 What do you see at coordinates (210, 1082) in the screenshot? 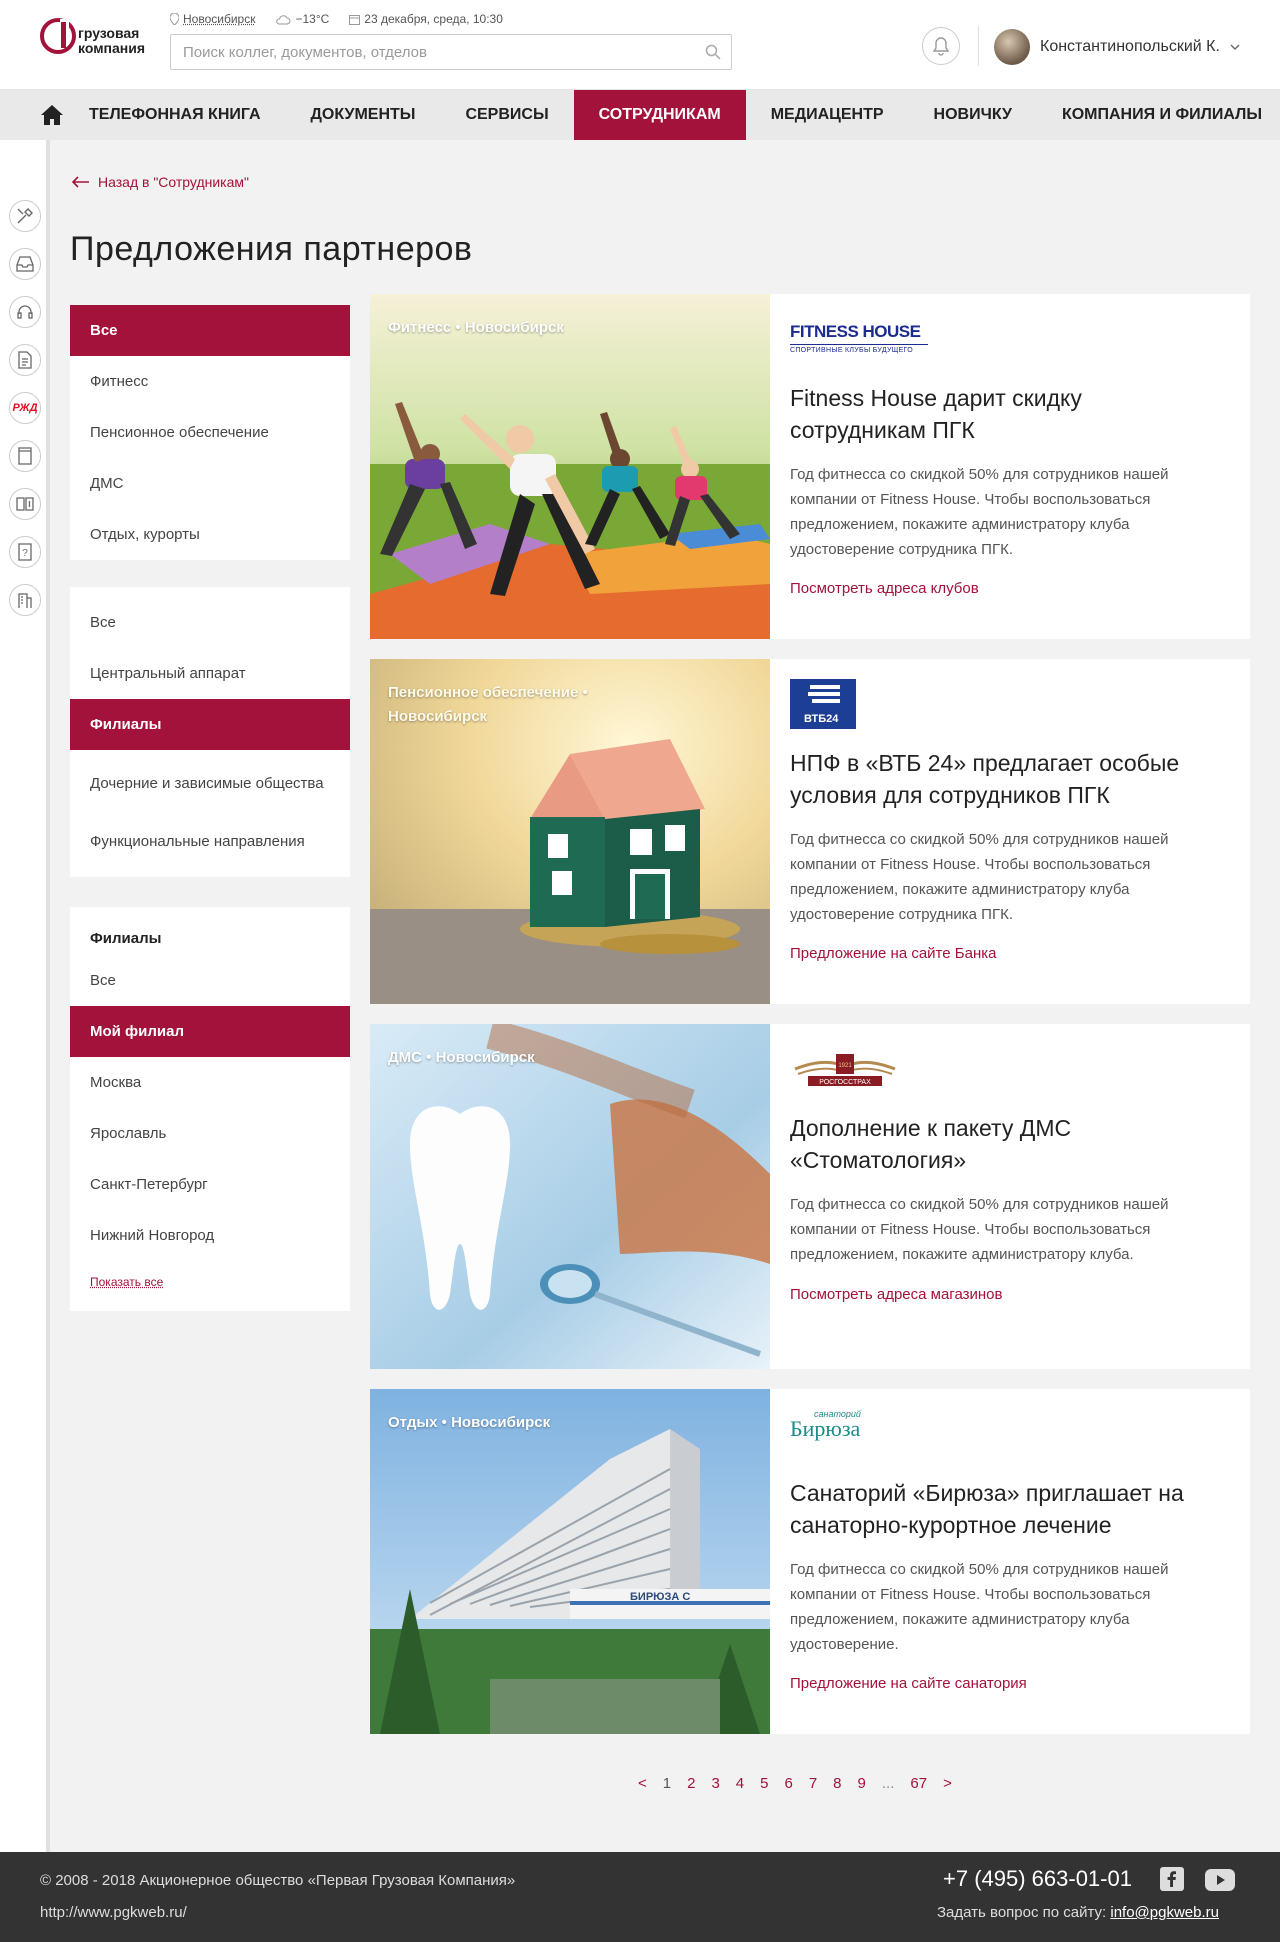
I see `filter-branch-moscow: Москва` at bounding box center [210, 1082].